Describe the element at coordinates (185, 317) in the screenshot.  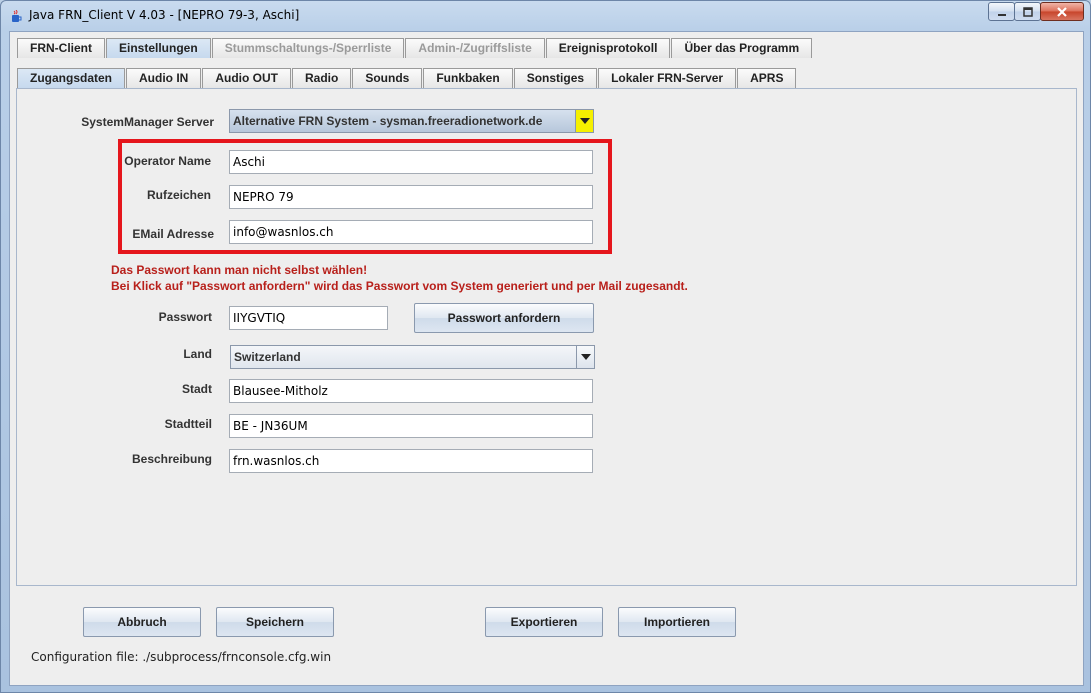
I see `password-label: Passwort` at that location.